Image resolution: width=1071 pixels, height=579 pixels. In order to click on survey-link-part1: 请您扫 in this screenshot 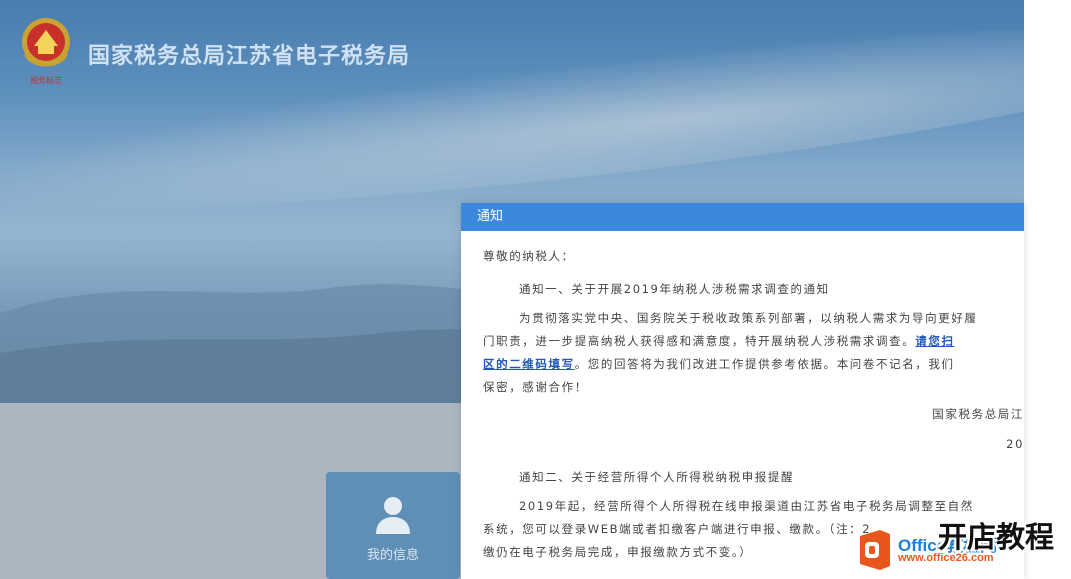, I will do `click(934, 341)`.